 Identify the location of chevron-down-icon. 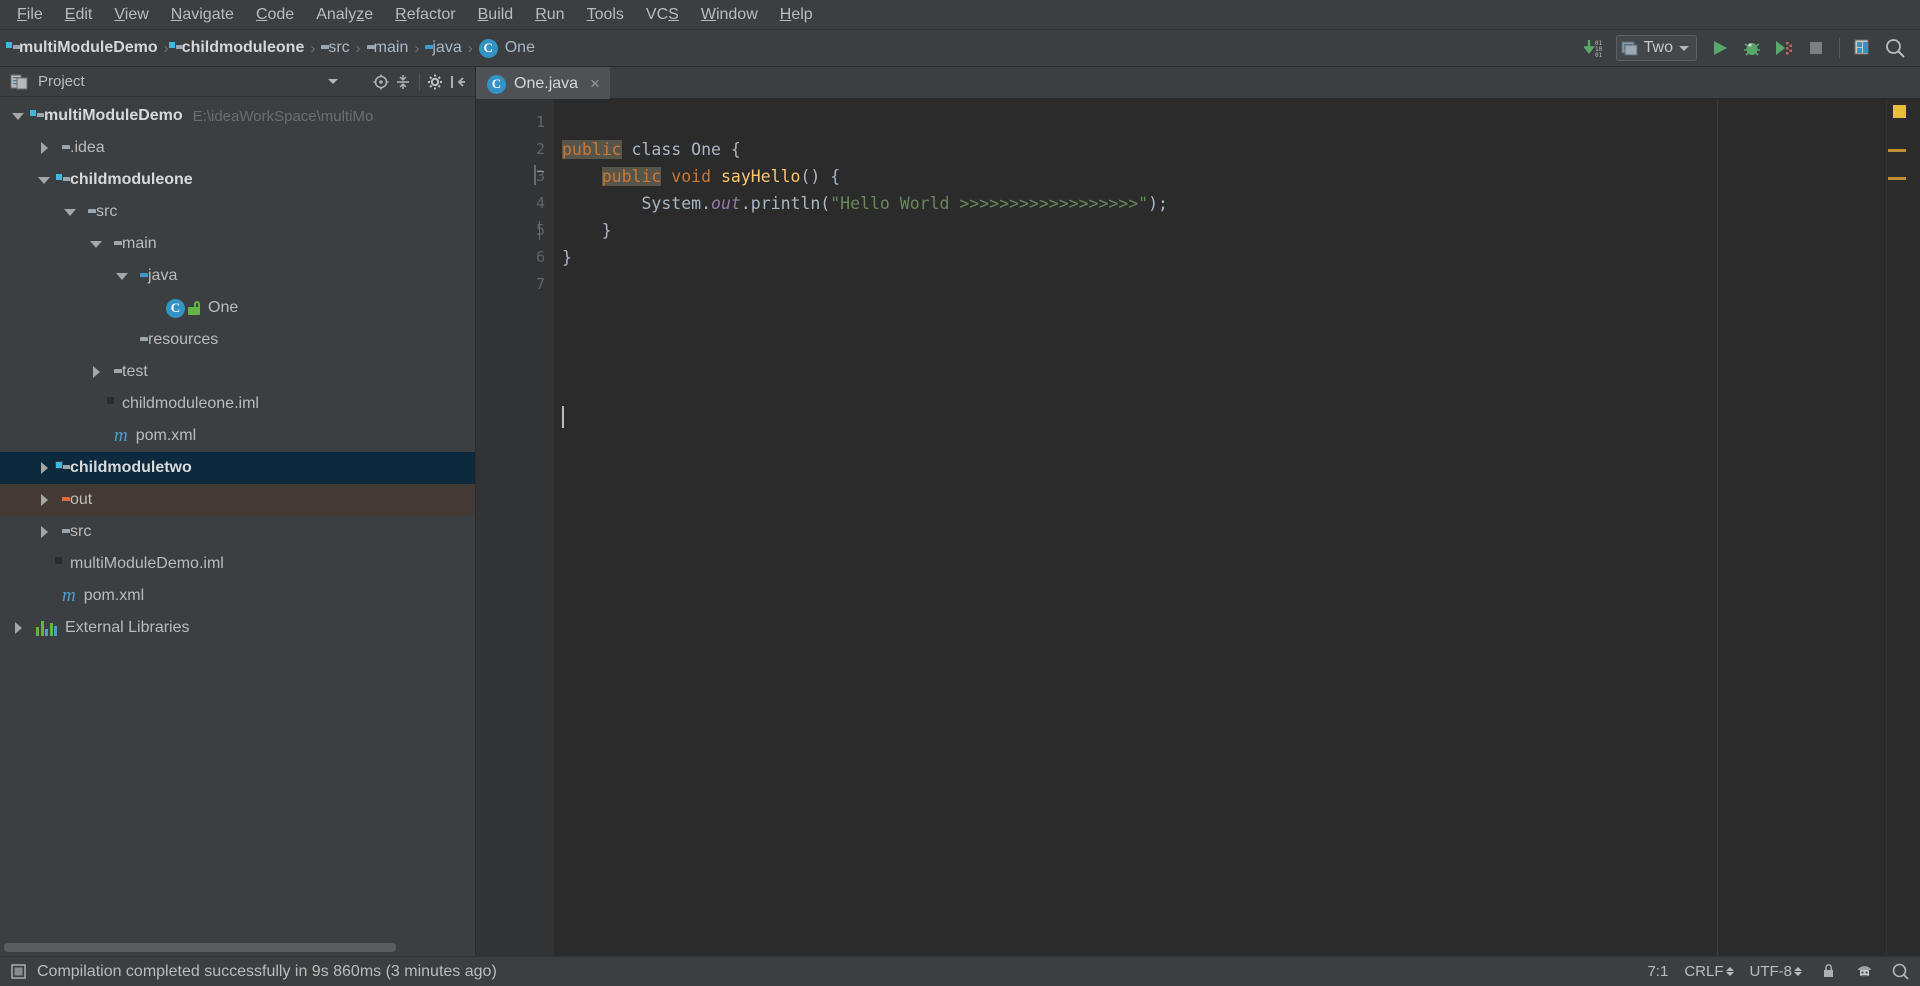
(333, 82).